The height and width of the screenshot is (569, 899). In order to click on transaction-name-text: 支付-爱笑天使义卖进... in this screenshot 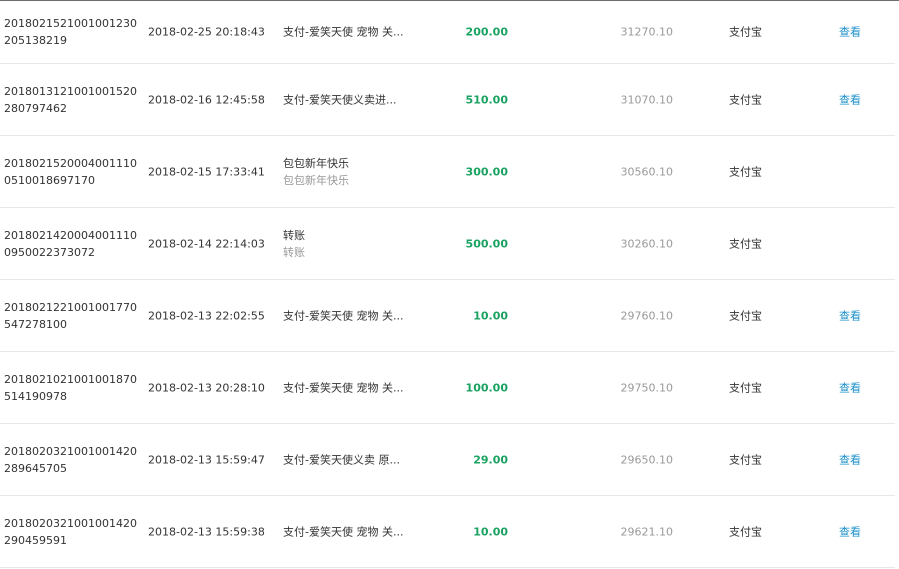, I will do `click(340, 99)`.